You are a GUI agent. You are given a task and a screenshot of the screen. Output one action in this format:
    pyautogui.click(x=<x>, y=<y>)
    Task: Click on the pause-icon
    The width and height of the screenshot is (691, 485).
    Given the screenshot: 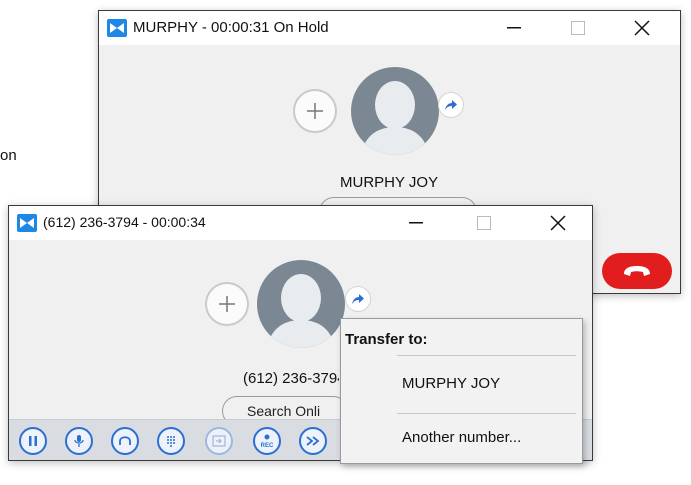 What is the action you would take?
    pyautogui.click(x=33, y=441)
    